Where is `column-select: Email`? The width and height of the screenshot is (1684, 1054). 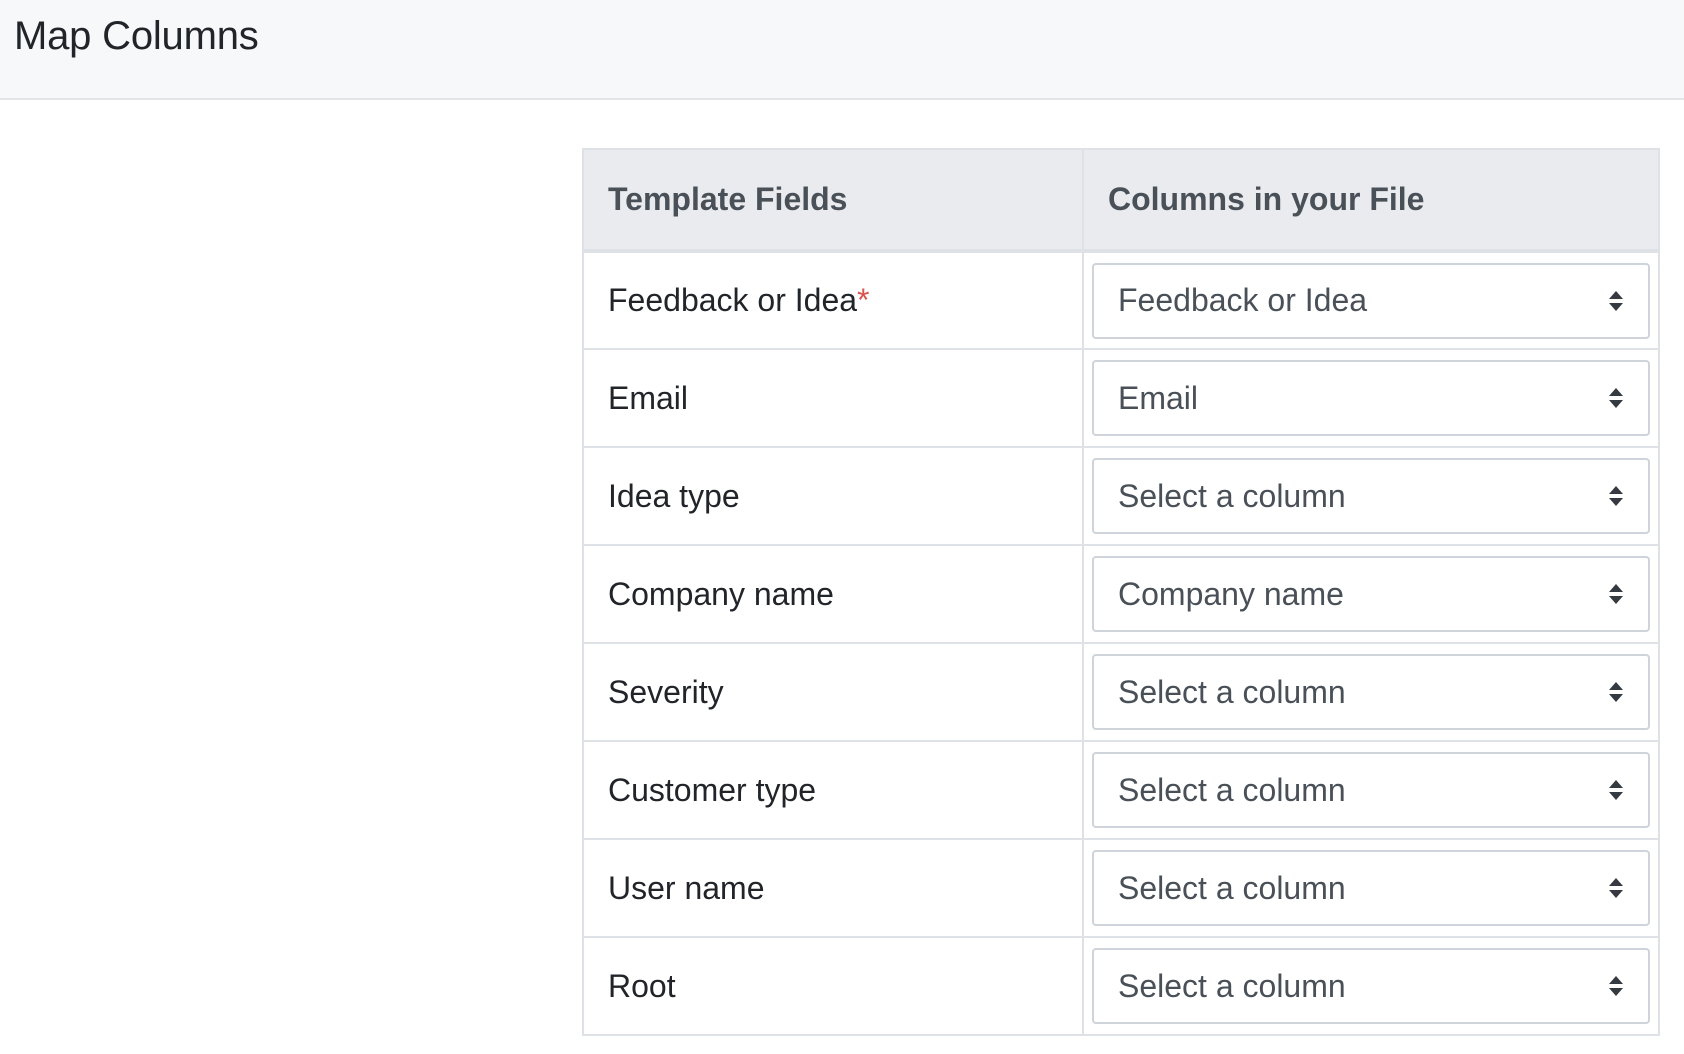 column-select: Email is located at coordinates (1371, 398).